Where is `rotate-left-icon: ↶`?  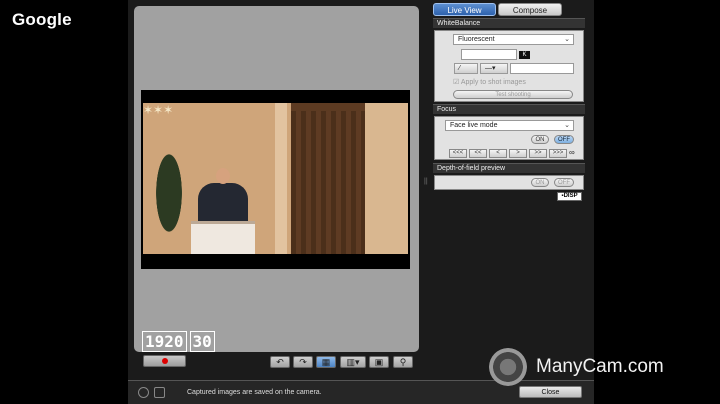
rotate-left-icon: ↶ is located at coordinates (280, 362).